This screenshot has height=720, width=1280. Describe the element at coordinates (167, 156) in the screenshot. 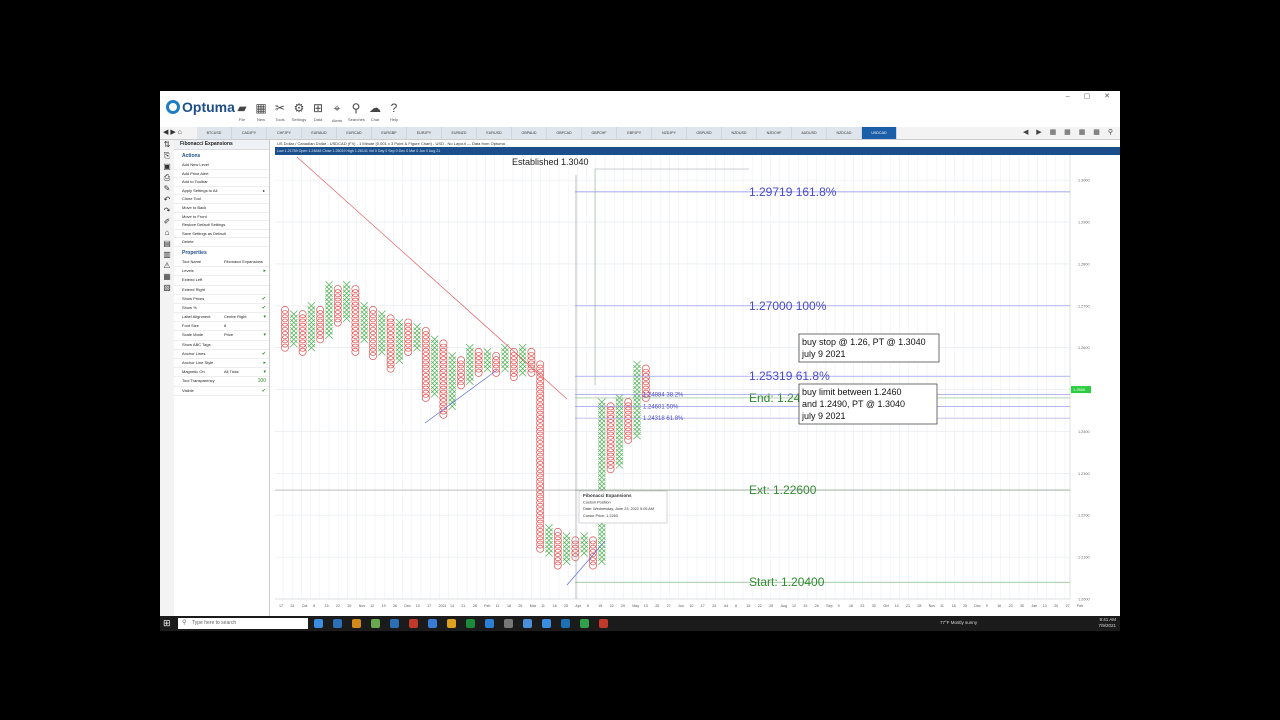

I see `left-tool-icon: ⎘` at that location.